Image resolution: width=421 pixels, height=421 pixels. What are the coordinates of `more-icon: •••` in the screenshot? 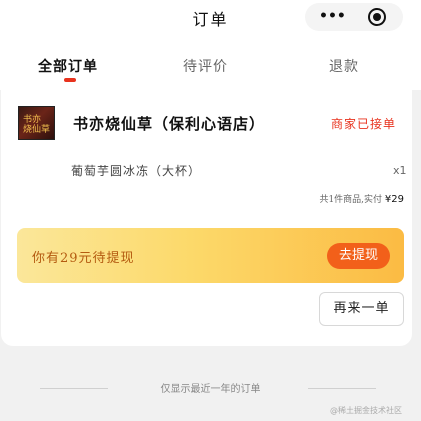 It's located at (332, 16).